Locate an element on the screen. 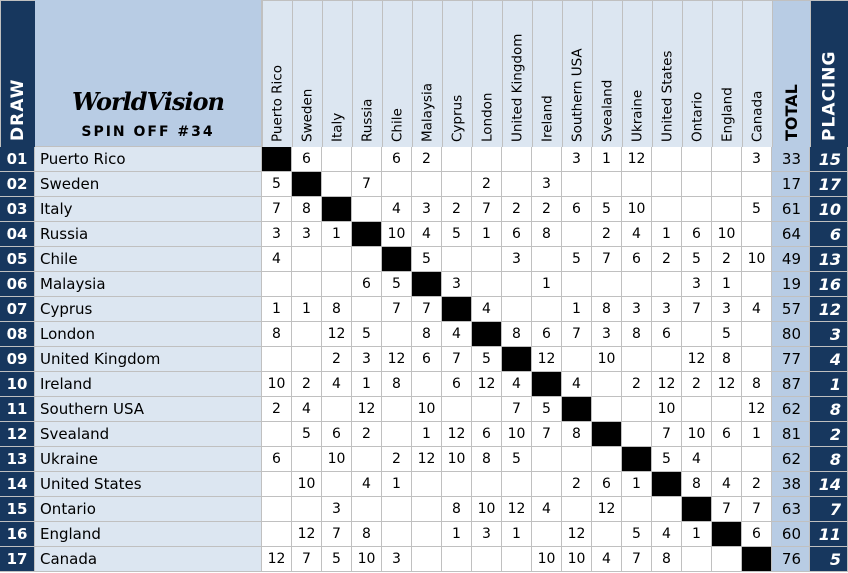 The image size is (848, 573). edition-subtitle: SPIN OFF #34 is located at coordinates (148, 132).